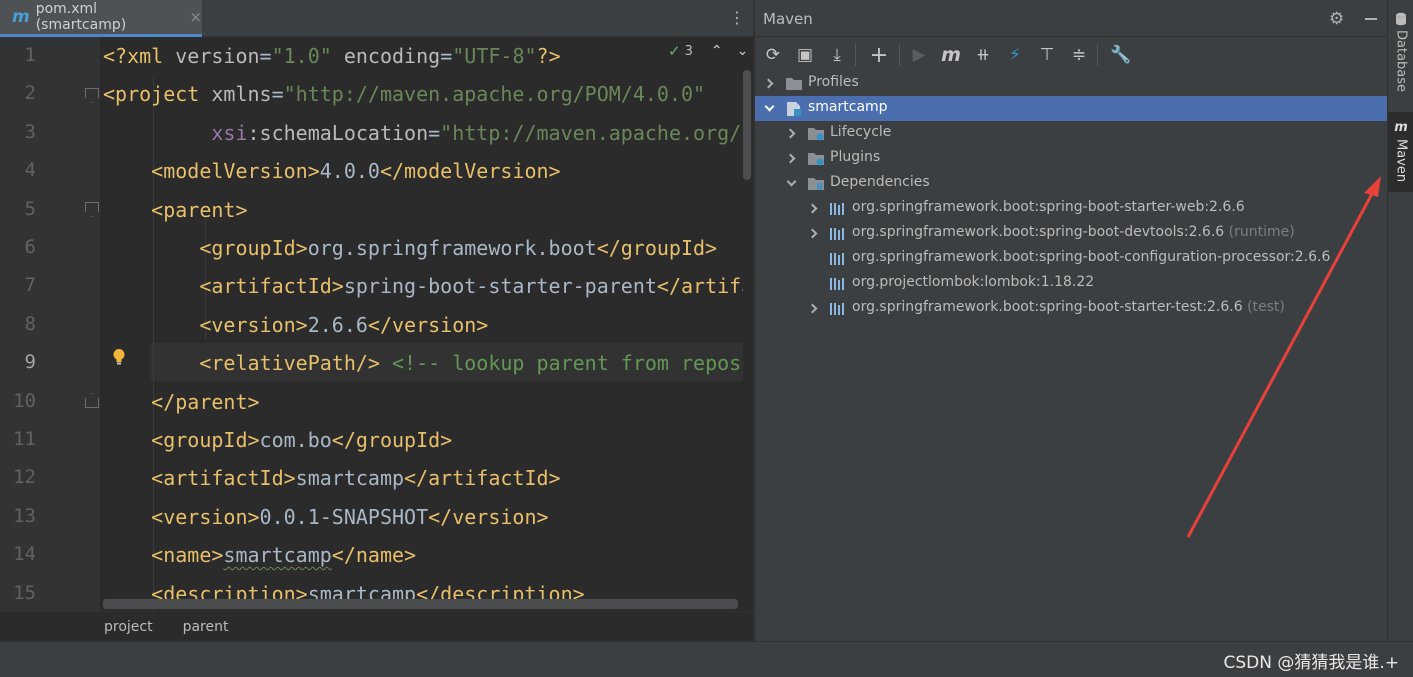 Image resolution: width=1413 pixels, height=677 pixels. I want to click on line-number: 4, so click(30, 170).